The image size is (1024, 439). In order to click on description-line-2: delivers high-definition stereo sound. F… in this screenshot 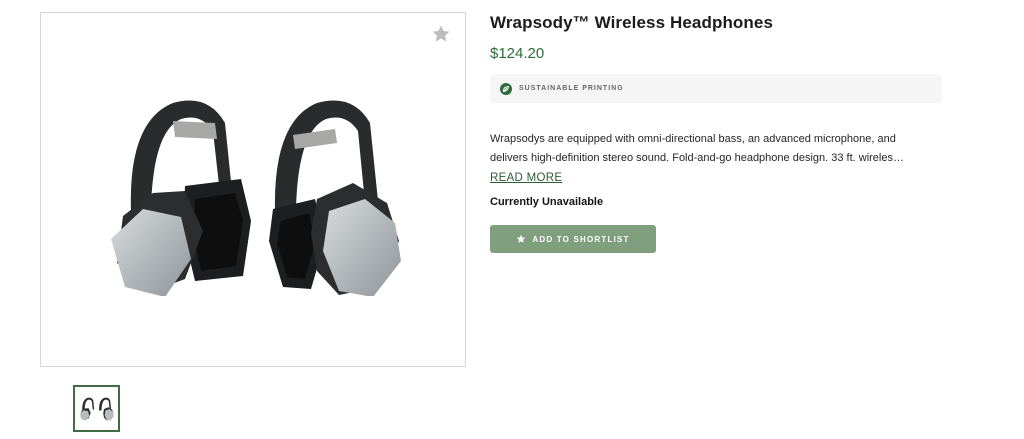, I will do `click(697, 158)`.